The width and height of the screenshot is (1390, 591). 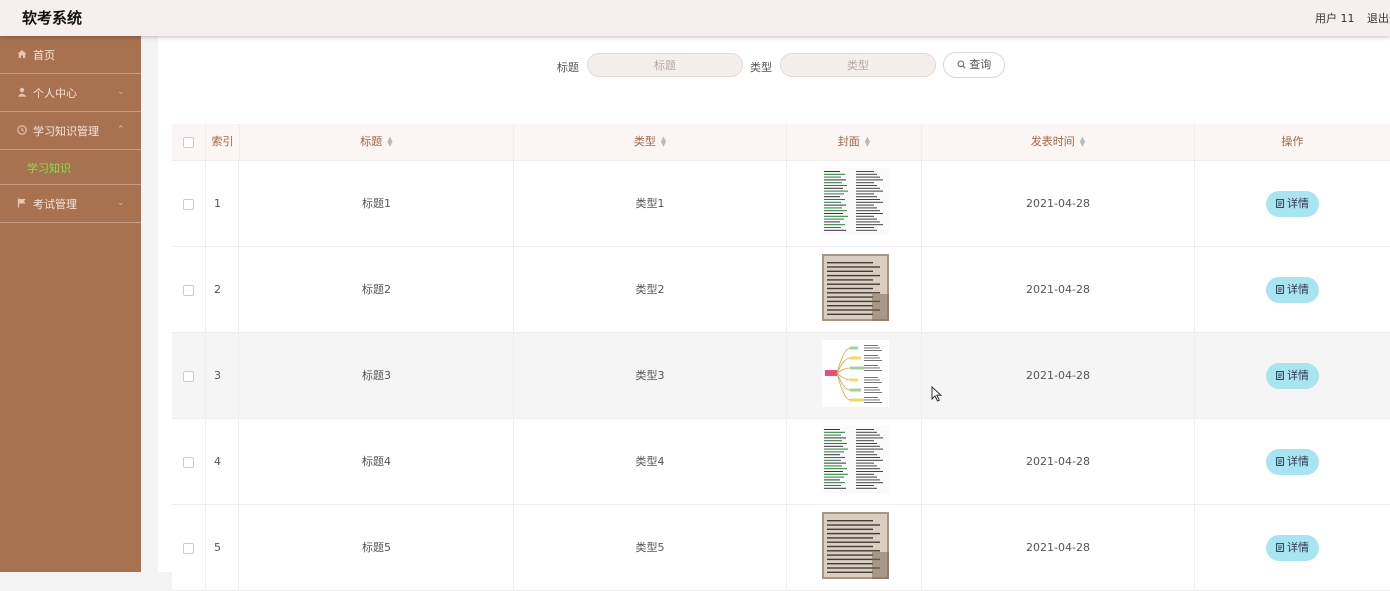 I want to click on detail-button-label: 详情, so click(x=1298, y=375).